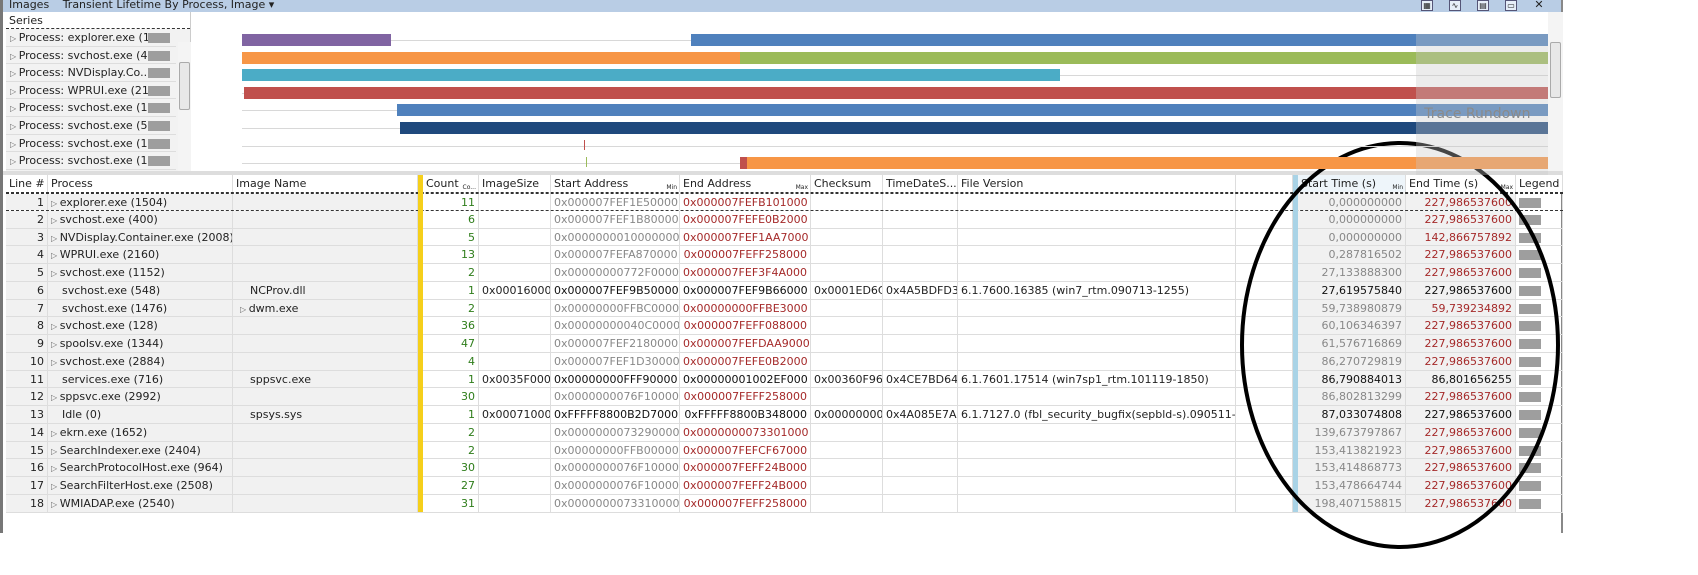 The image size is (1698, 575). Describe the element at coordinates (1461, 379) in the screenshot. I see `cell-end-time: 86,801656255` at that location.